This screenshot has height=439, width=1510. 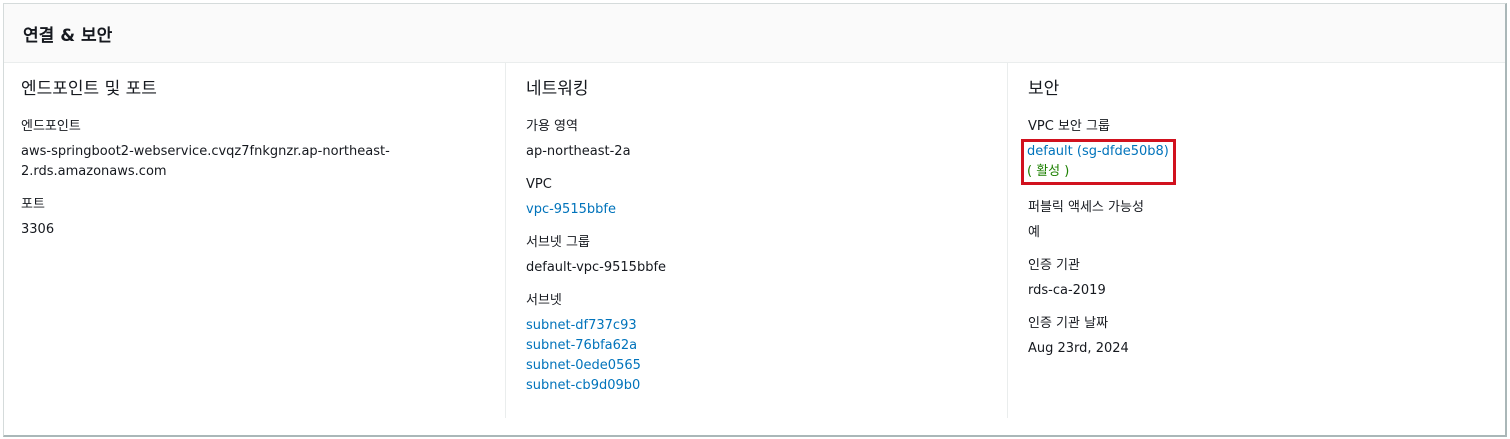 What do you see at coordinates (761, 386) in the screenshot?
I see `subnet-link: subnet-cb9d09b0` at bounding box center [761, 386].